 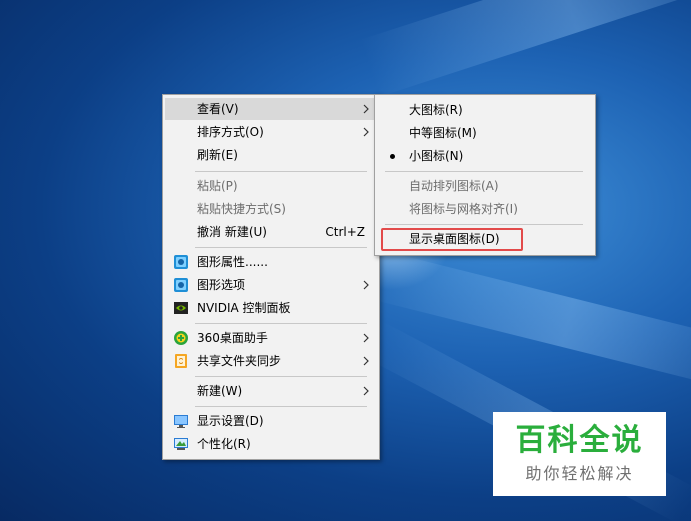 I want to click on menu-item-align-to-grid: 将图标与网格对齐(I), so click(x=485, y=209).